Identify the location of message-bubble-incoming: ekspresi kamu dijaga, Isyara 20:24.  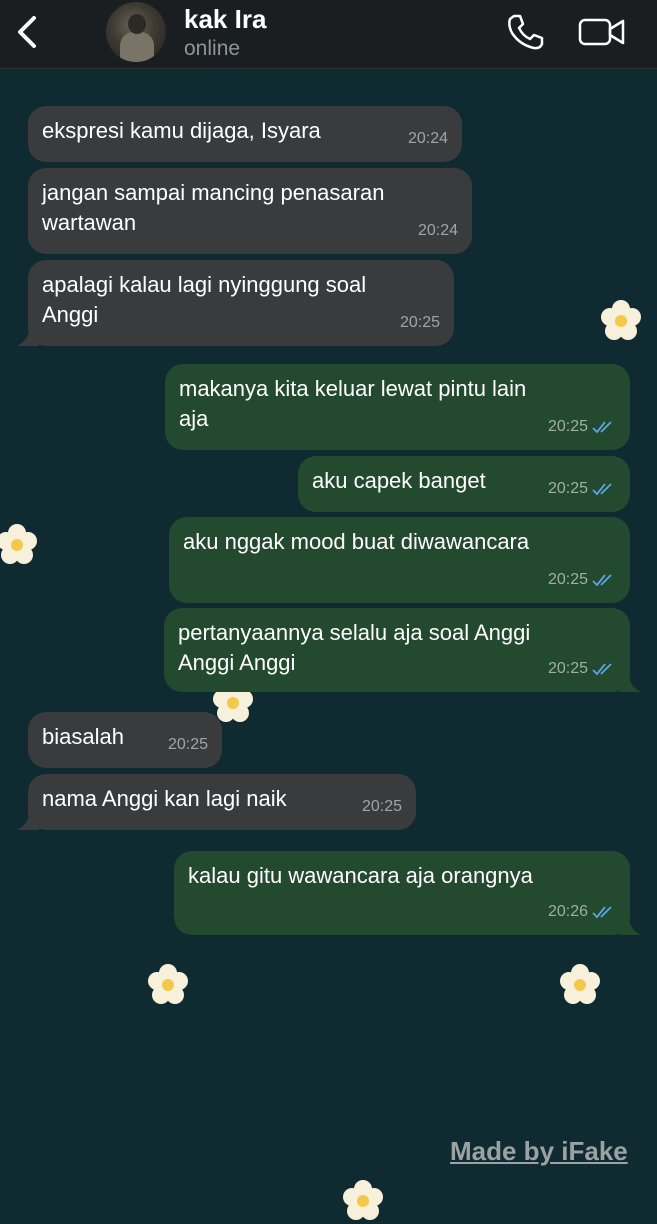
(245, 134).